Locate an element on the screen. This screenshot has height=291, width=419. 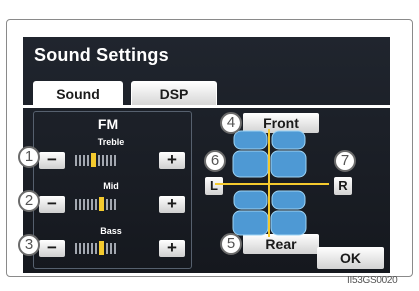
treble-plus-button: + is located at coordinates (172, 160).